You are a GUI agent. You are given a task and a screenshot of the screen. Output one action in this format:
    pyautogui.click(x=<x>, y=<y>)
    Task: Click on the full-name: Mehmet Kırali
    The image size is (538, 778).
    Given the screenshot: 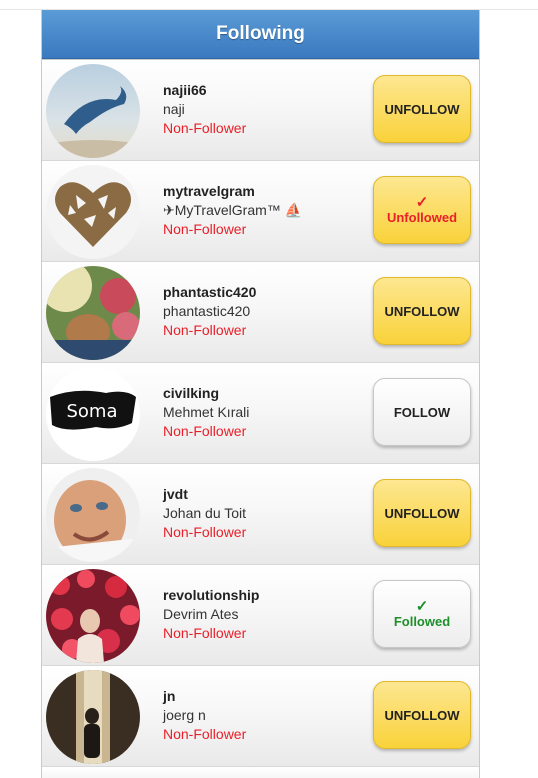 What is the action you would take?
    pyautogui.click(x=206, y=412)
    